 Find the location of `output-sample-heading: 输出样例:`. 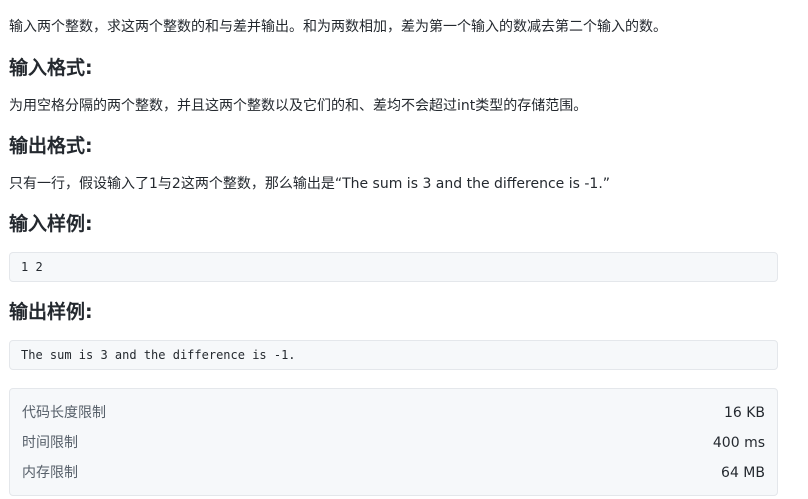

output-sample-heading: 输出样例: is located at coordinates (51, 312).